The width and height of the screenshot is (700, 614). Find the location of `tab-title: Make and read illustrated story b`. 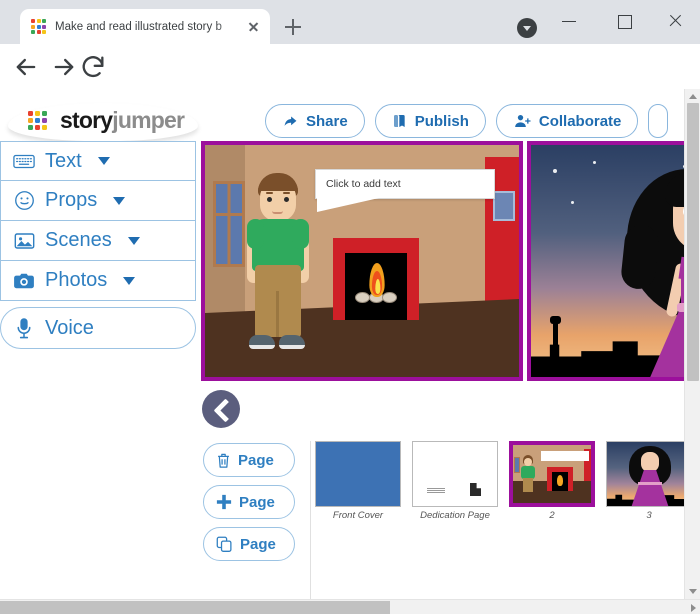

tab-title: Make and read illustrated story b is located at coordinates (138, 26).